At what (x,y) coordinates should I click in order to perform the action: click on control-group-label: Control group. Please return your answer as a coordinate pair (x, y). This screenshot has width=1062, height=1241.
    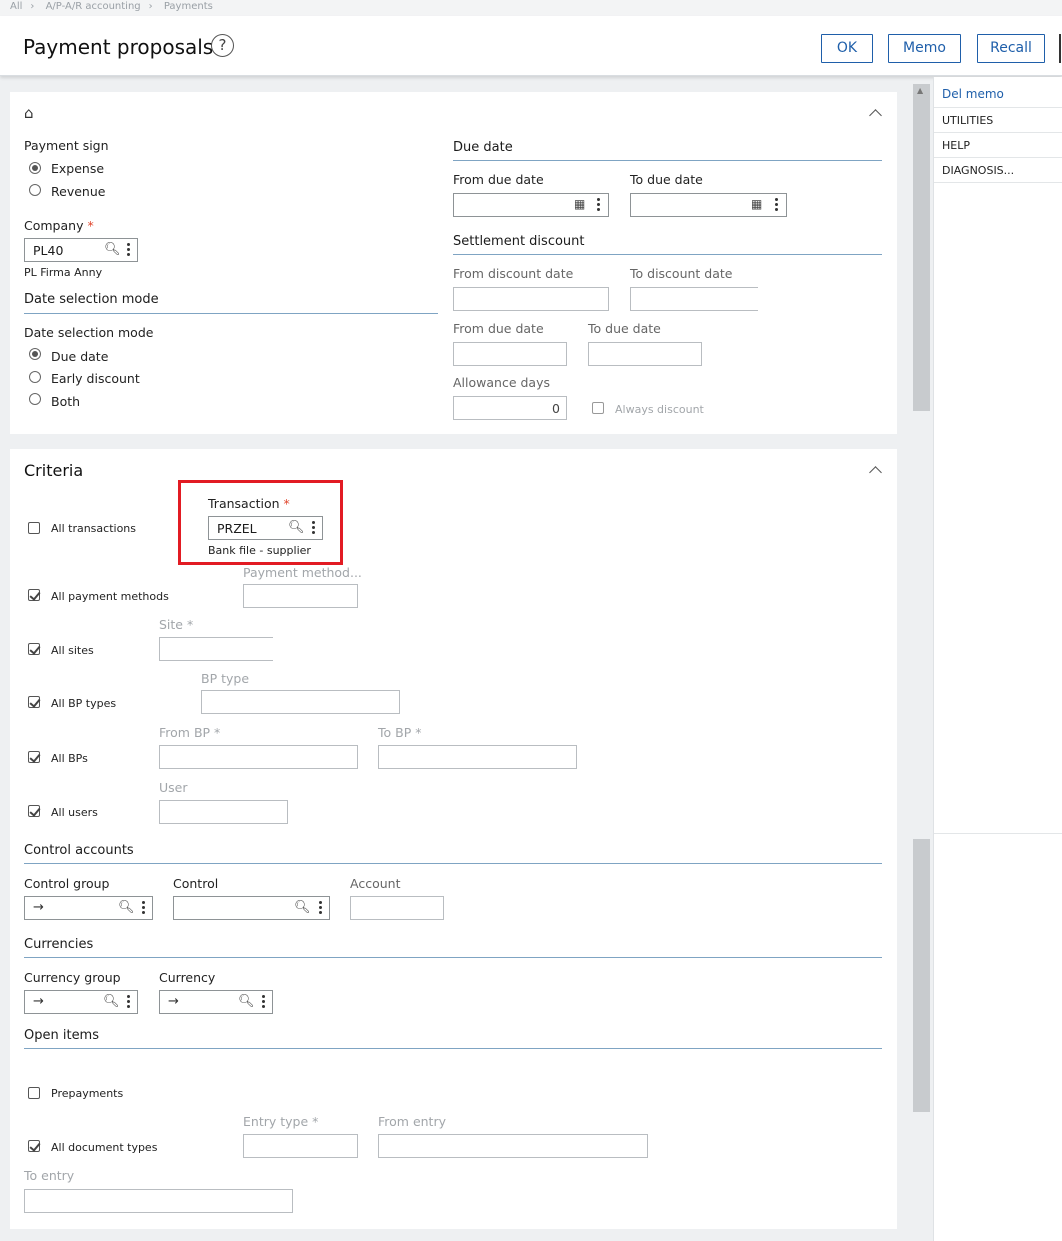
    Looking at the image, I should click on (67, 883).